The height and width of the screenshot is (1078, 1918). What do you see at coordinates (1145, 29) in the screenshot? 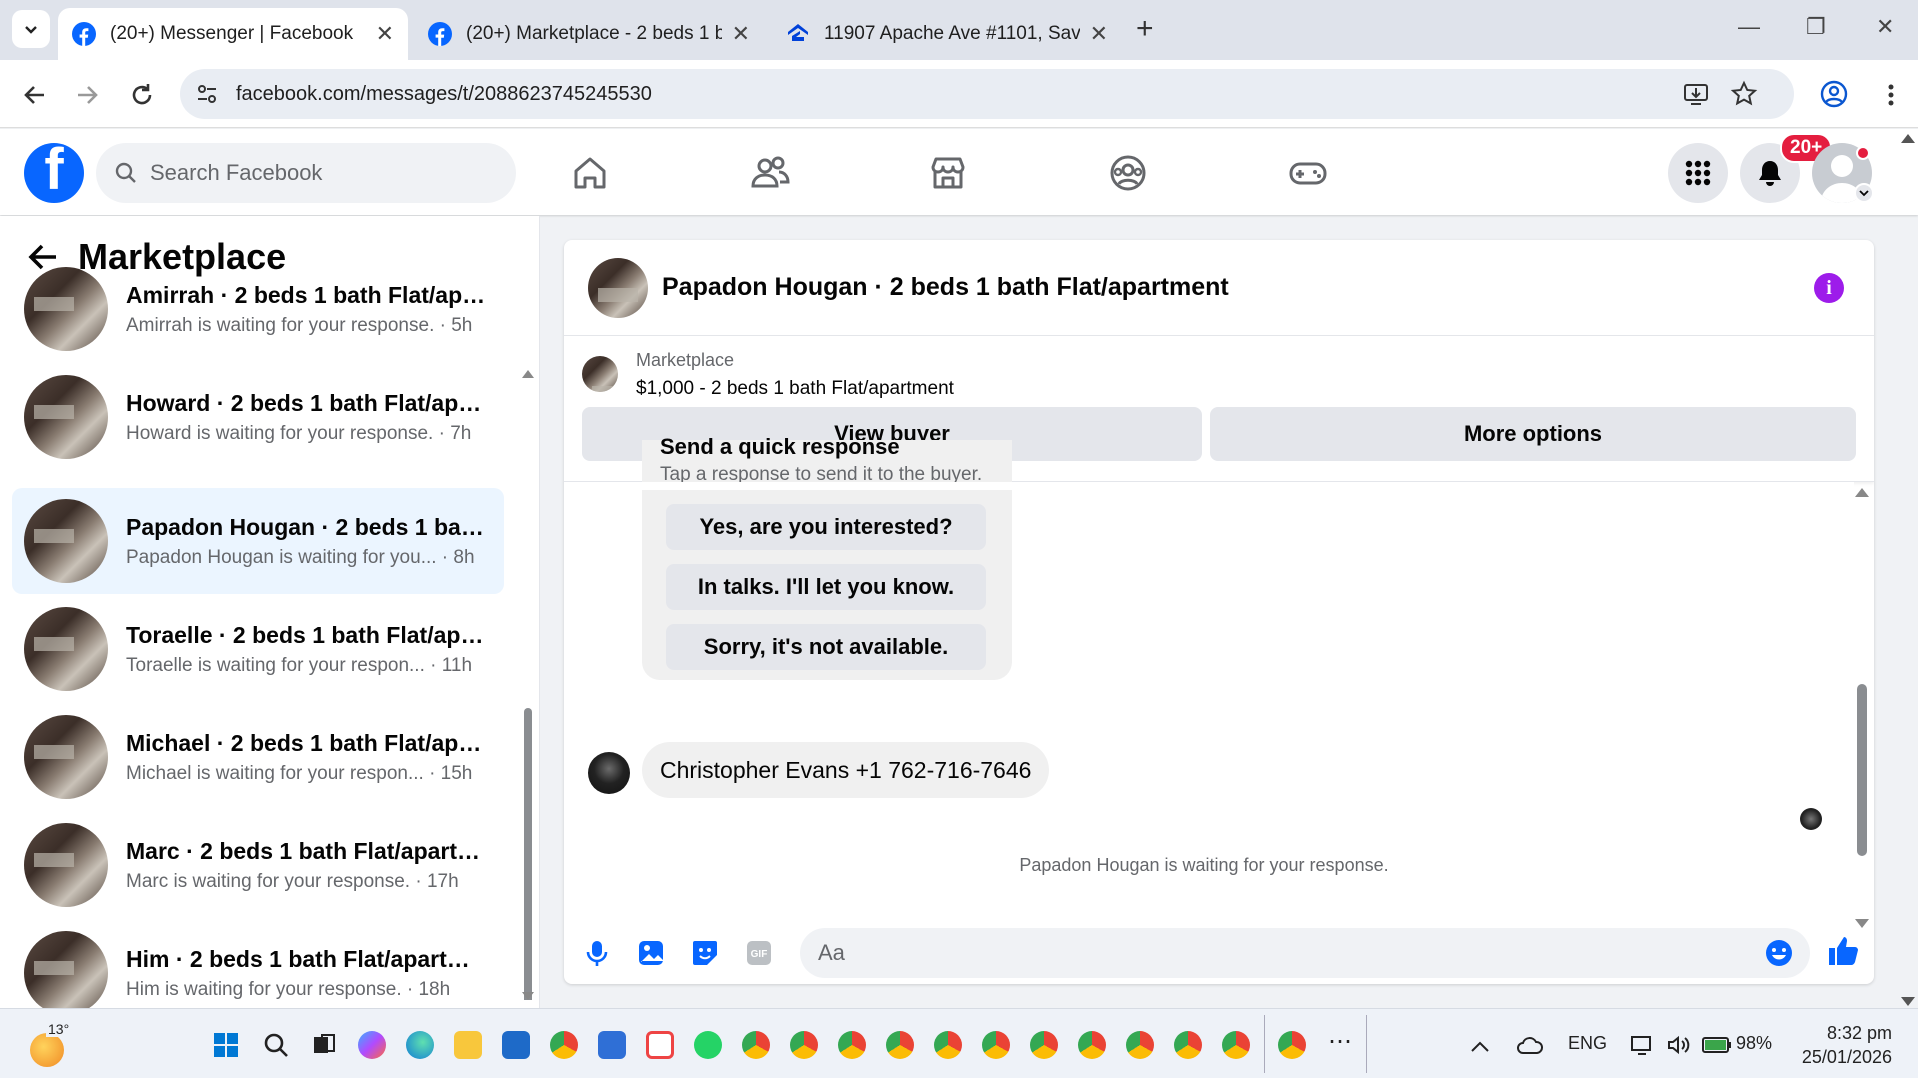
I see `new-tab-button: +` at bounding box center [1145, 29].